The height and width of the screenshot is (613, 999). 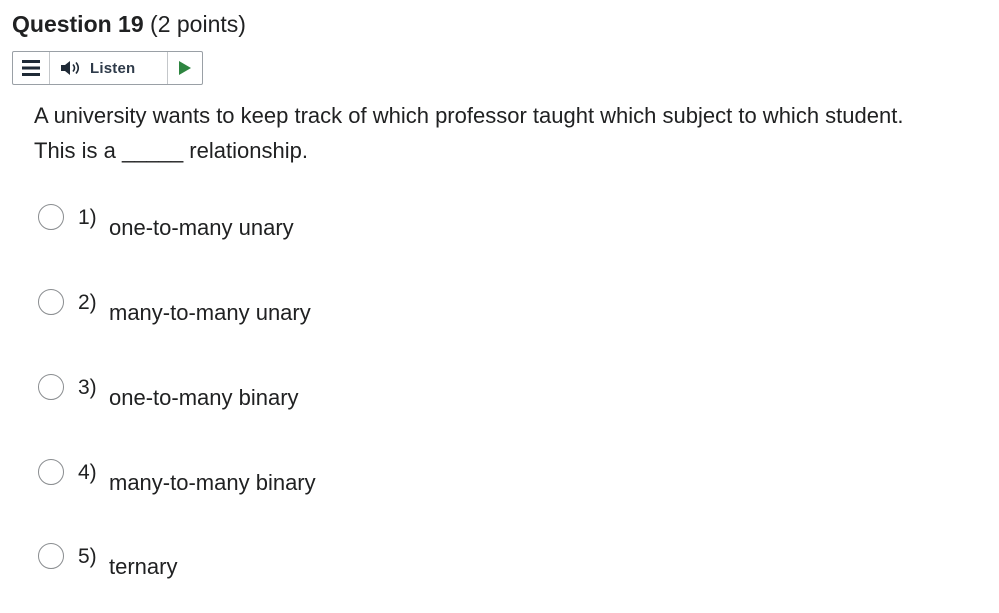 I want to click on play-icon, so click(x=185, y=68).